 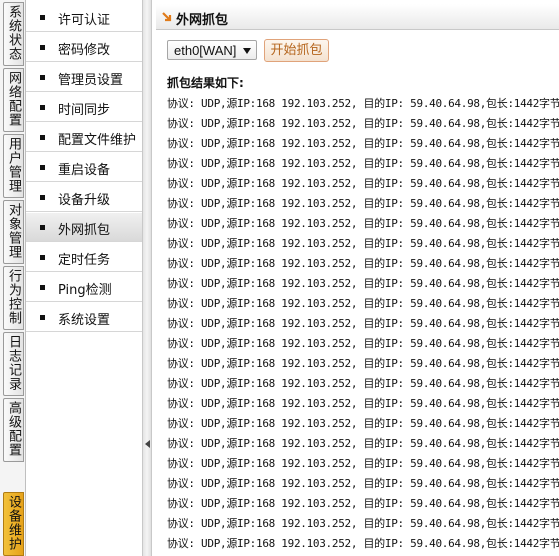 I want to click on tab-system-status: 系统状态, so click(x=13, y=34).